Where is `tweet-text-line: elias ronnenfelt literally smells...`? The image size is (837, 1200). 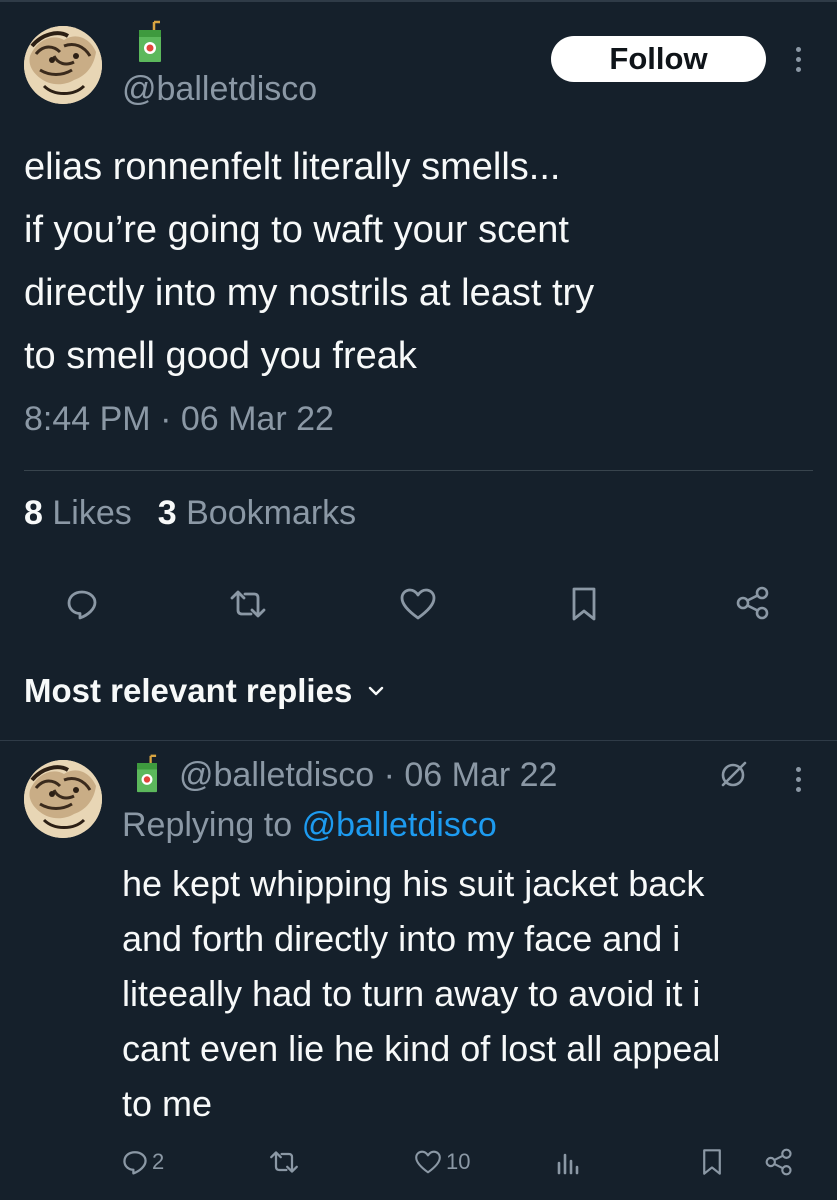 tweet-text-line: elias ronnenfelt literally smells... is located at coordinates (292, 167).